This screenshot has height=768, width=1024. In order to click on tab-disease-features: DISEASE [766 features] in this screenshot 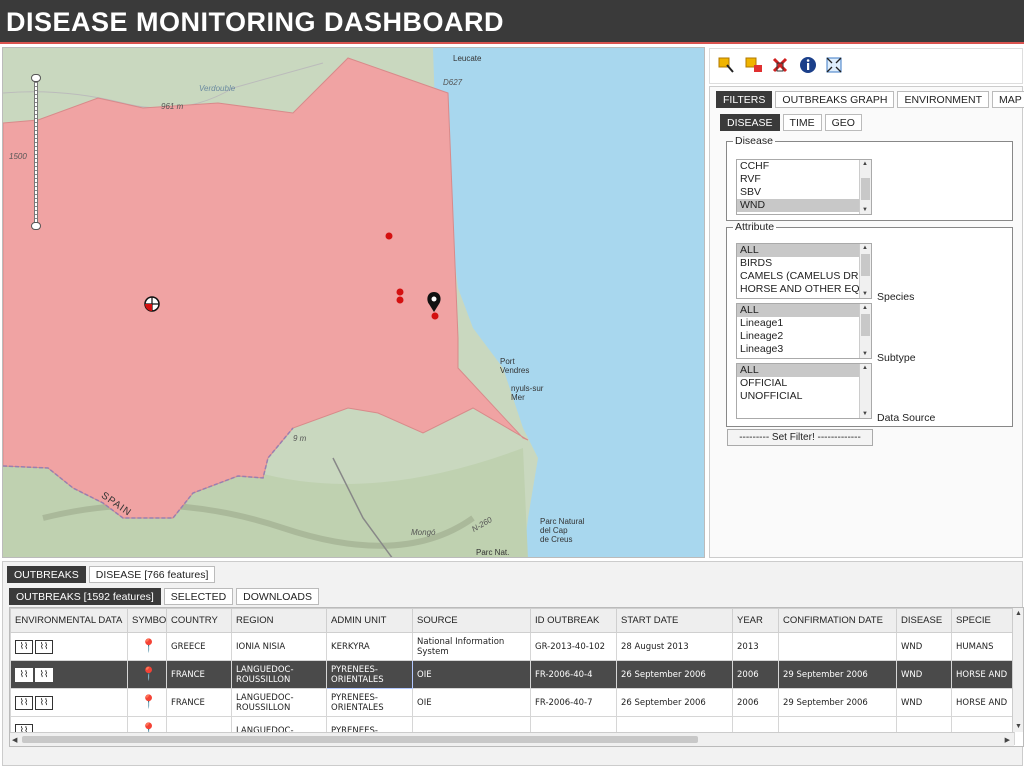, I will do `click(152, 574)`.